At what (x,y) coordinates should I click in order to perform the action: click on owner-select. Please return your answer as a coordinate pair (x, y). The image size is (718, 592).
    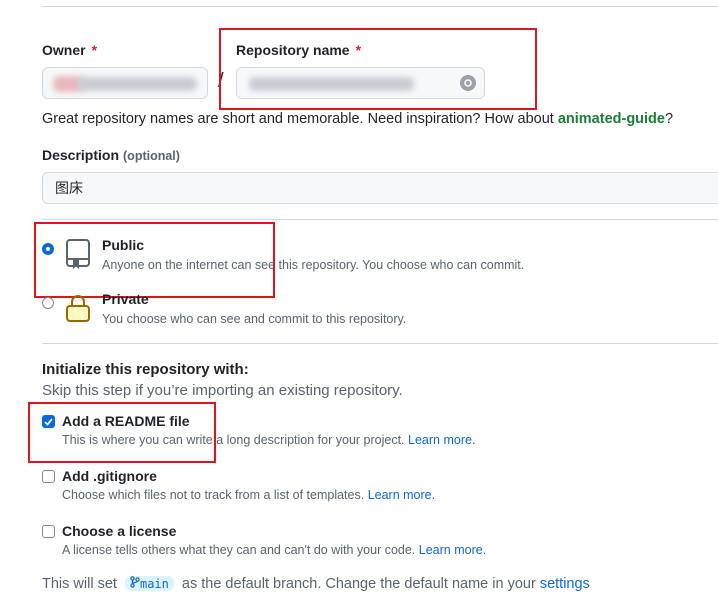
    Looking at the image, I should click on (125, 83).